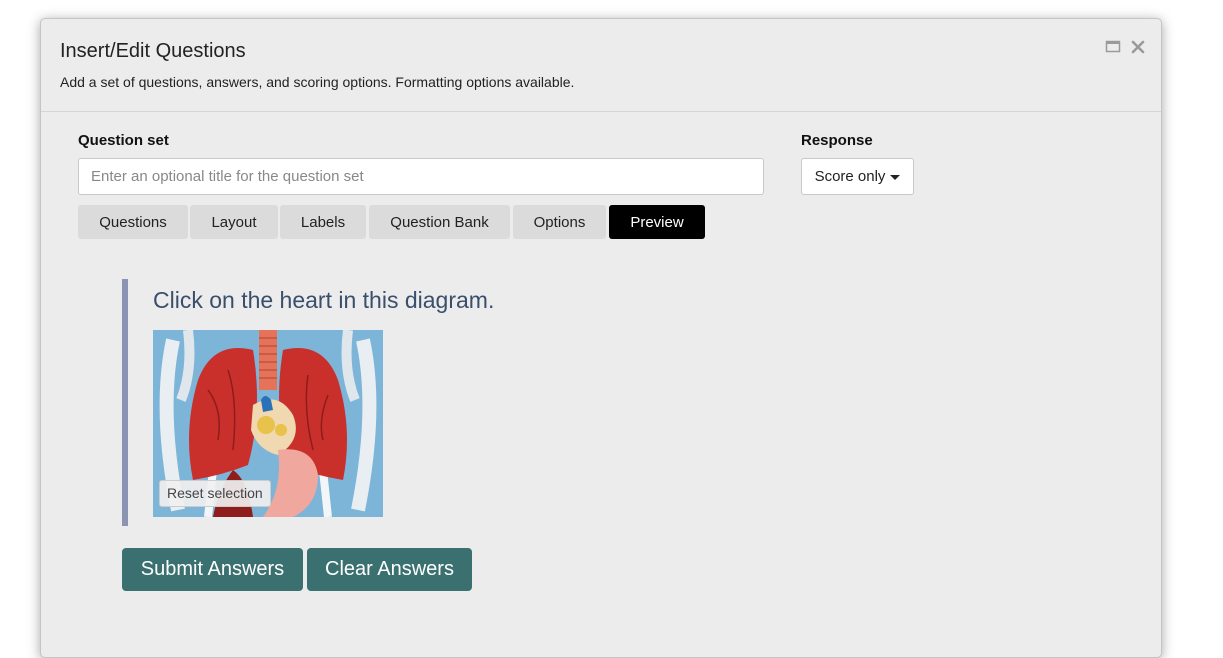 The width and height of the screenshot is (1223, 658). Describe the element at coordinates (153, 51) in the screenshot. I see `dialog-title: Insert/Edit Questions` at that location.